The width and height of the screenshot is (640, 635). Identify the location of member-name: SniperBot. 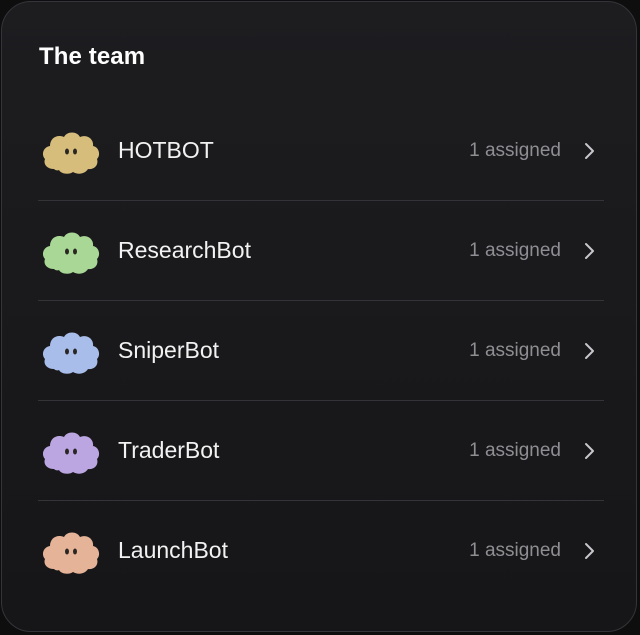
(169, 350).